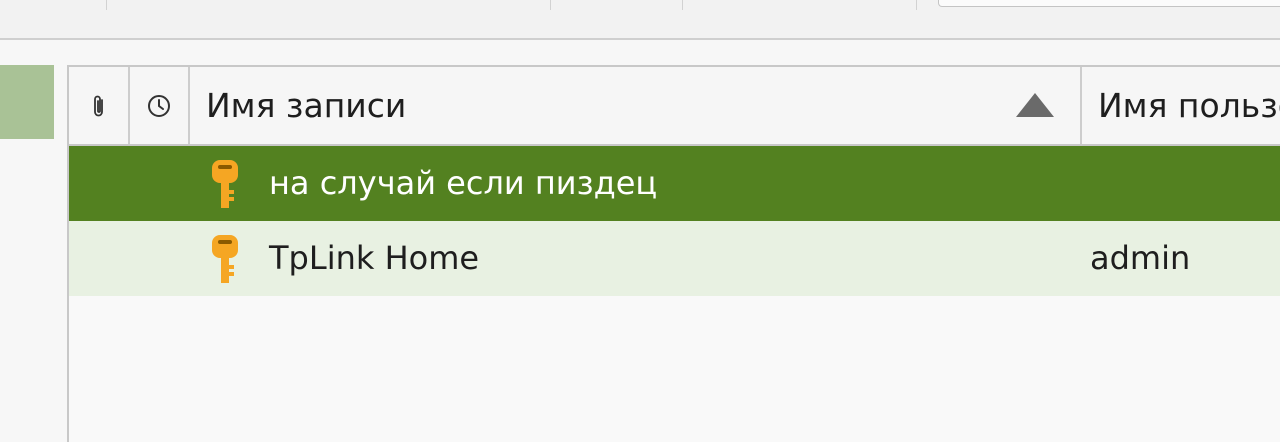 Image resolution: width=1280 pixels, height=442 pixels. I want to click on column-header-modified, so click(160, 105).